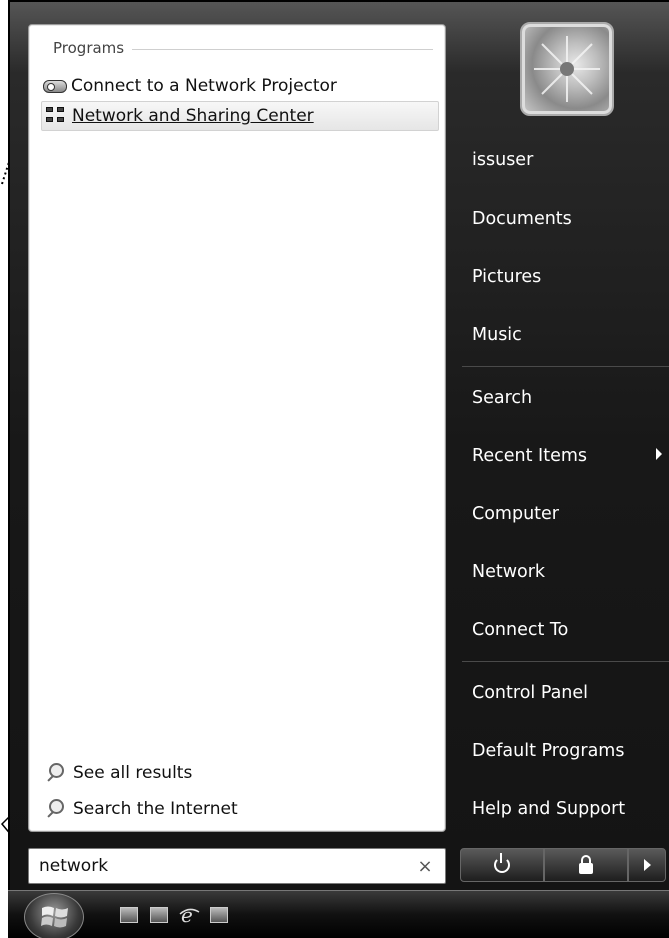  What do you see at coordinates (570, 277) in the screenshot?
I see `pictures-link: Pictures` at bounding box center [570, 277].